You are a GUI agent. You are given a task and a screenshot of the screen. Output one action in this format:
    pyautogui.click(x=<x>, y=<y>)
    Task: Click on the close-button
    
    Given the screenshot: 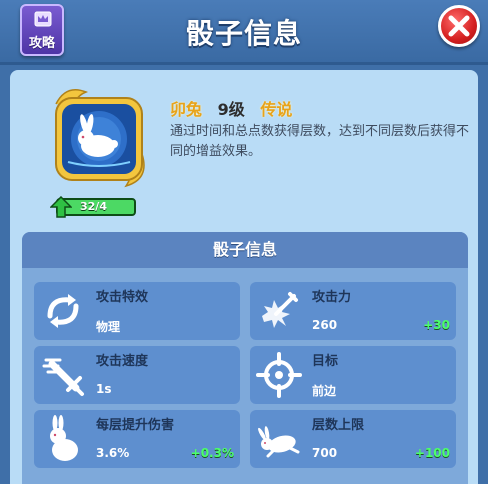 What is the action you would take?
    pyautogui.click(x=459, y=26)
    